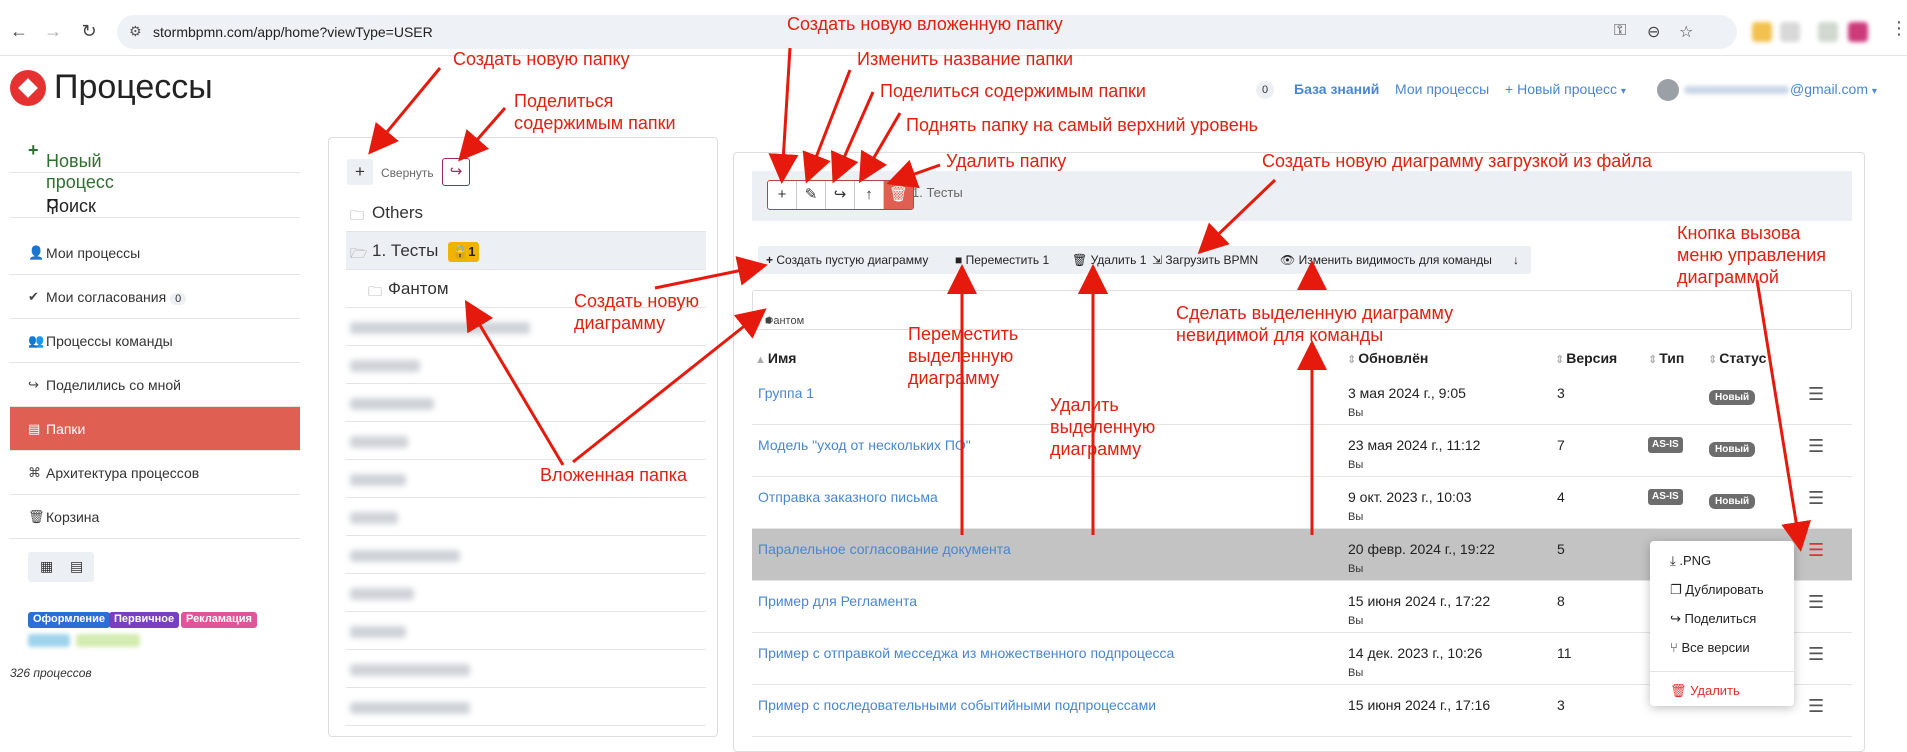 Image resolution: width=1907 pixels, height=752 pixels. Describe the element at coordinates (595, 123) in the screenshot. I see `annotation-share-folder-2: содержимым папки` at that location.